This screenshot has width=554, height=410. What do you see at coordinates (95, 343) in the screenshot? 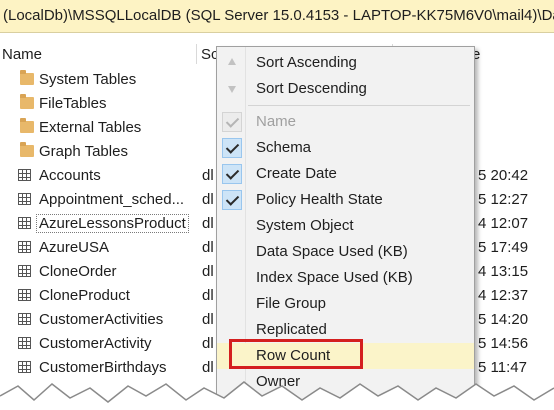
I see `table-name: CustomerActivity` at bounding box center [95, 343].